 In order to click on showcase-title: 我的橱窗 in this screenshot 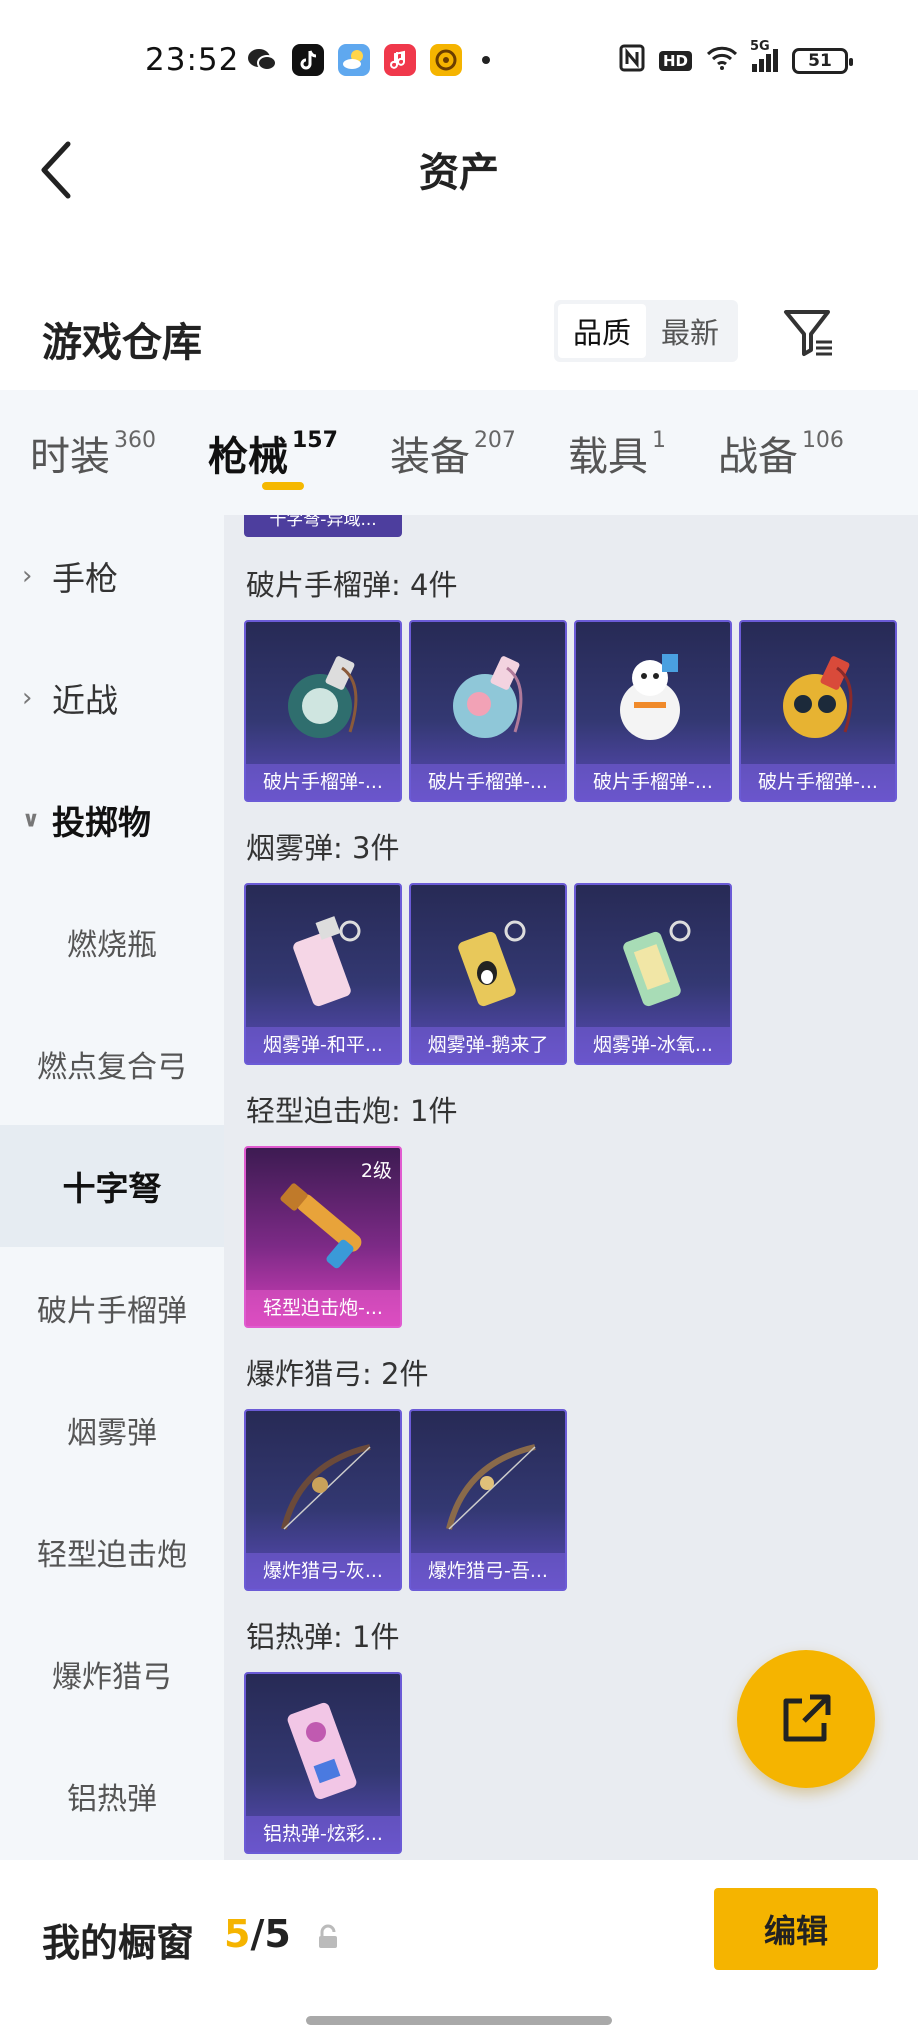, I will do `click(118, 1943)`.